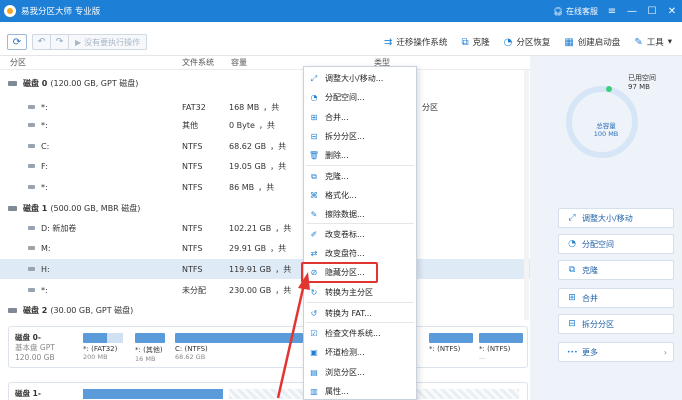 The image size is (682, 400). What do you see at coordinates (194, 107) in the screenshot?
I see `partition-fs: FAT32` at bounding box center [194, 107].